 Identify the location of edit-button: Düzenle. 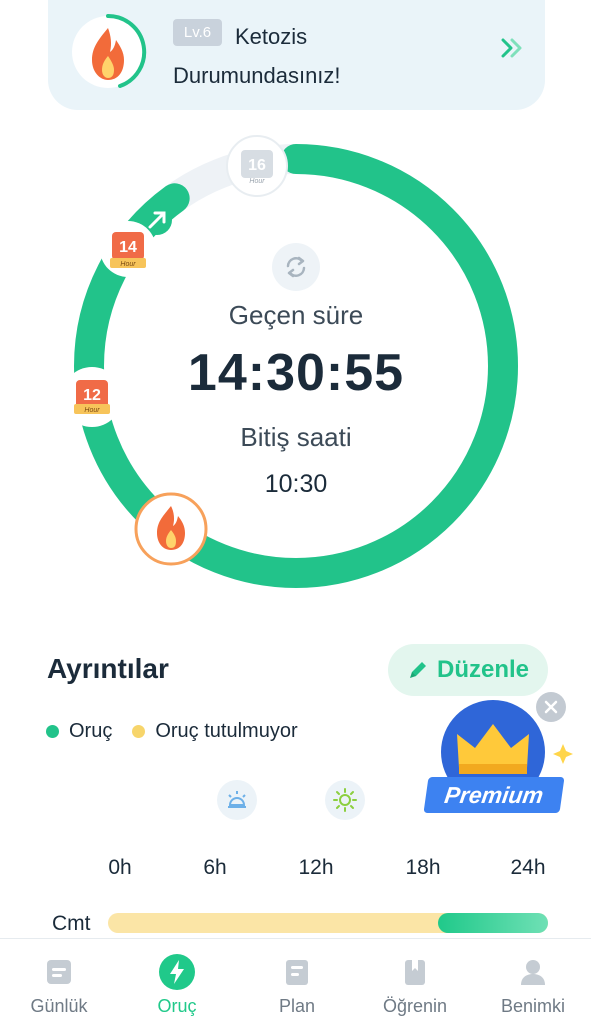
(468, 670).